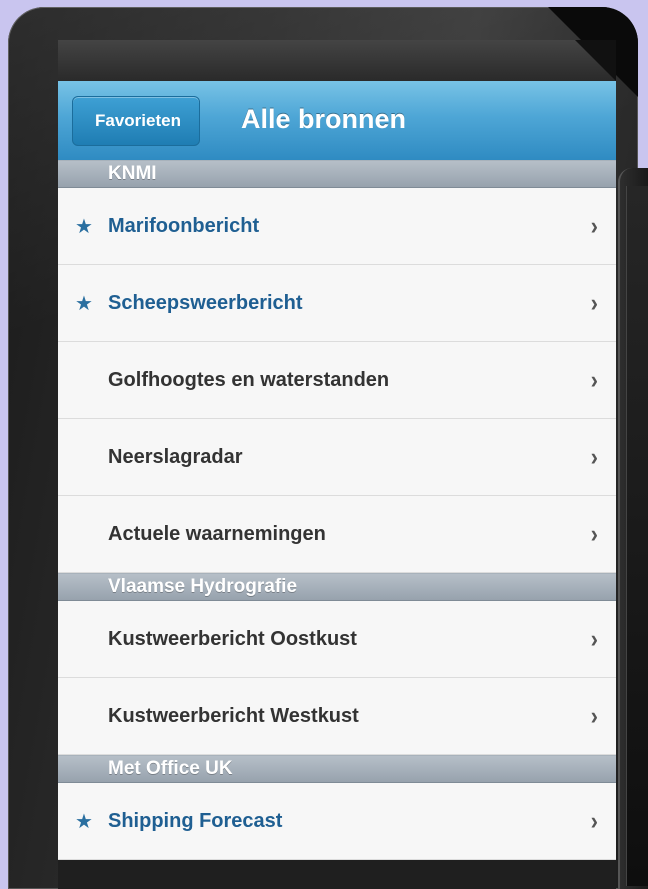 This screenshot has width=648, height=889. I want to click on list-item-label: Shipping Forecast, so click(195, 820).